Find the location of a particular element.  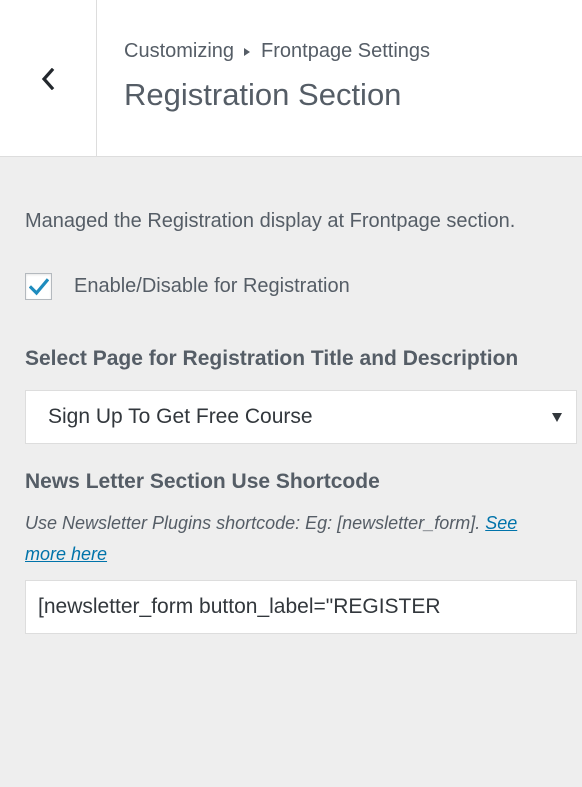

breadcrumb-parent: Frontpage Settings is located at coordinates (346, 51).